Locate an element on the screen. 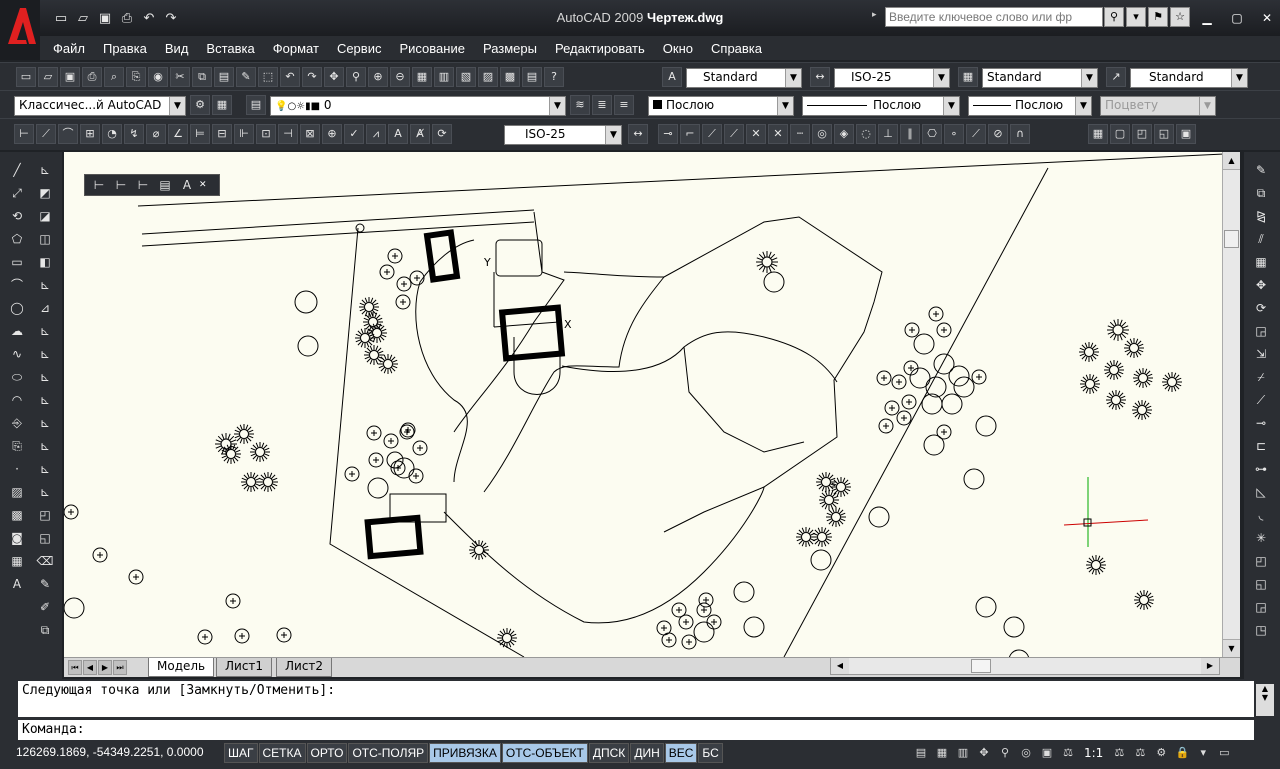 The image size is (1280, 769). jogged-linear-icon: ⩘ is located at coordinates (376, 134).